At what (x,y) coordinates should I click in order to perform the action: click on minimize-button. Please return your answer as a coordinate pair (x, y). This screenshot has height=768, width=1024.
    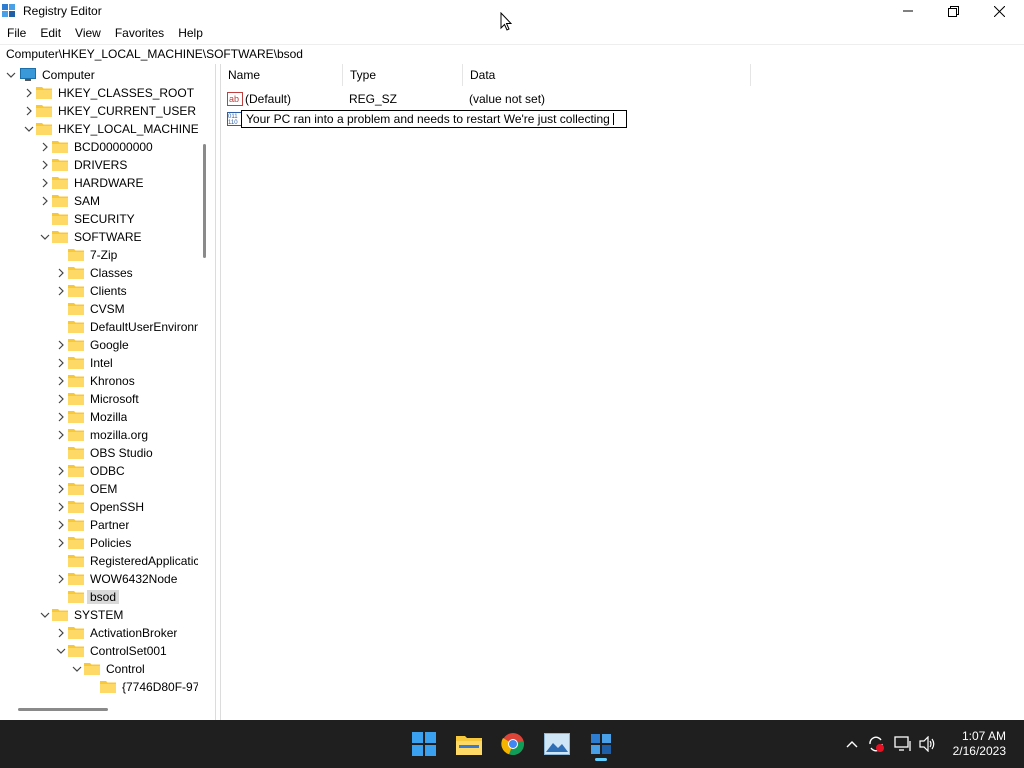
    Looking at the image, I should click on (908, 11).